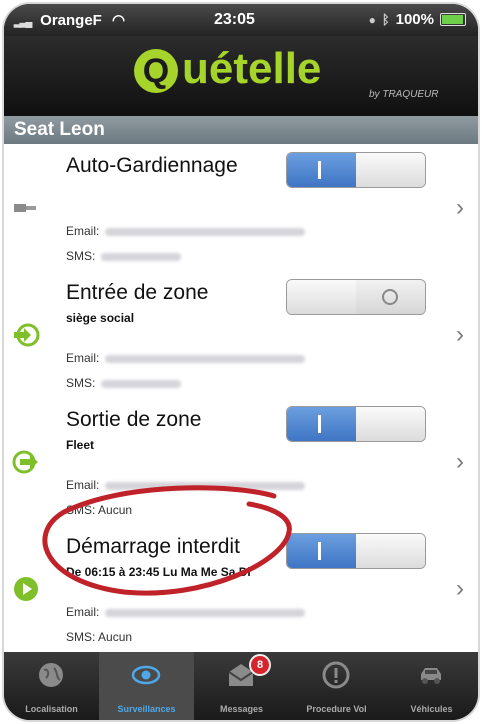 This screenshot has width=482, height=724. Describe the element at coordinates (404, 94) in the screenshot. I see `logo-subtitle: by TRAQUEUR` at that location.